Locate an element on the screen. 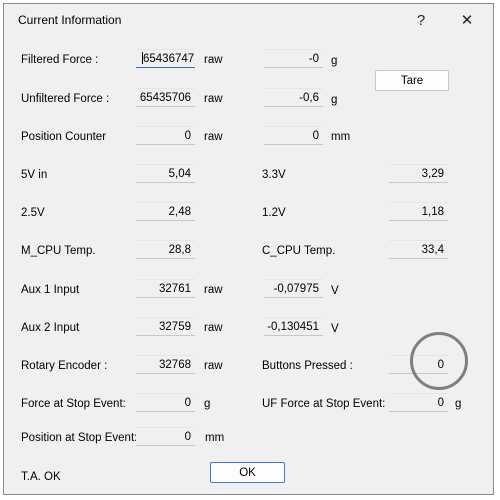  filtered-force-raw-field: 65436747 is located at coordinates (165, 58).